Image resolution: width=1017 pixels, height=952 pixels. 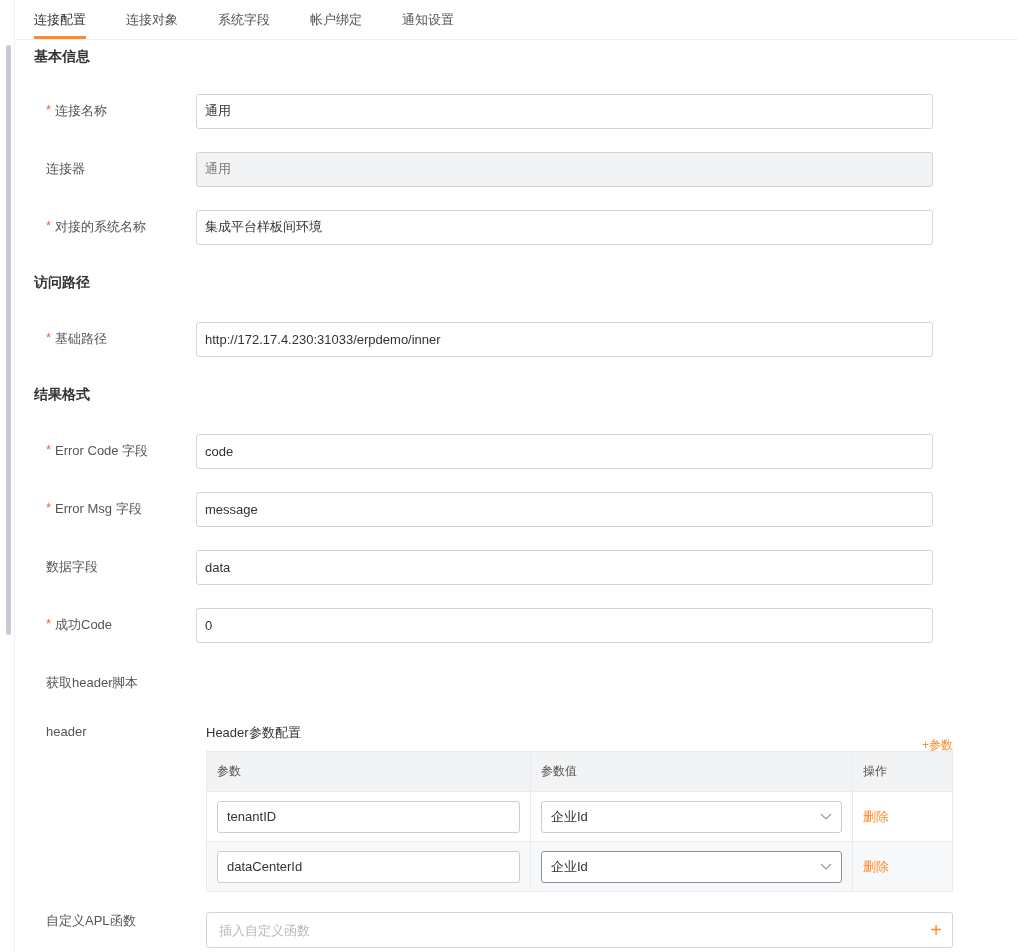 I want to click on section-title: 结果格式, so click(x=62, y=395).